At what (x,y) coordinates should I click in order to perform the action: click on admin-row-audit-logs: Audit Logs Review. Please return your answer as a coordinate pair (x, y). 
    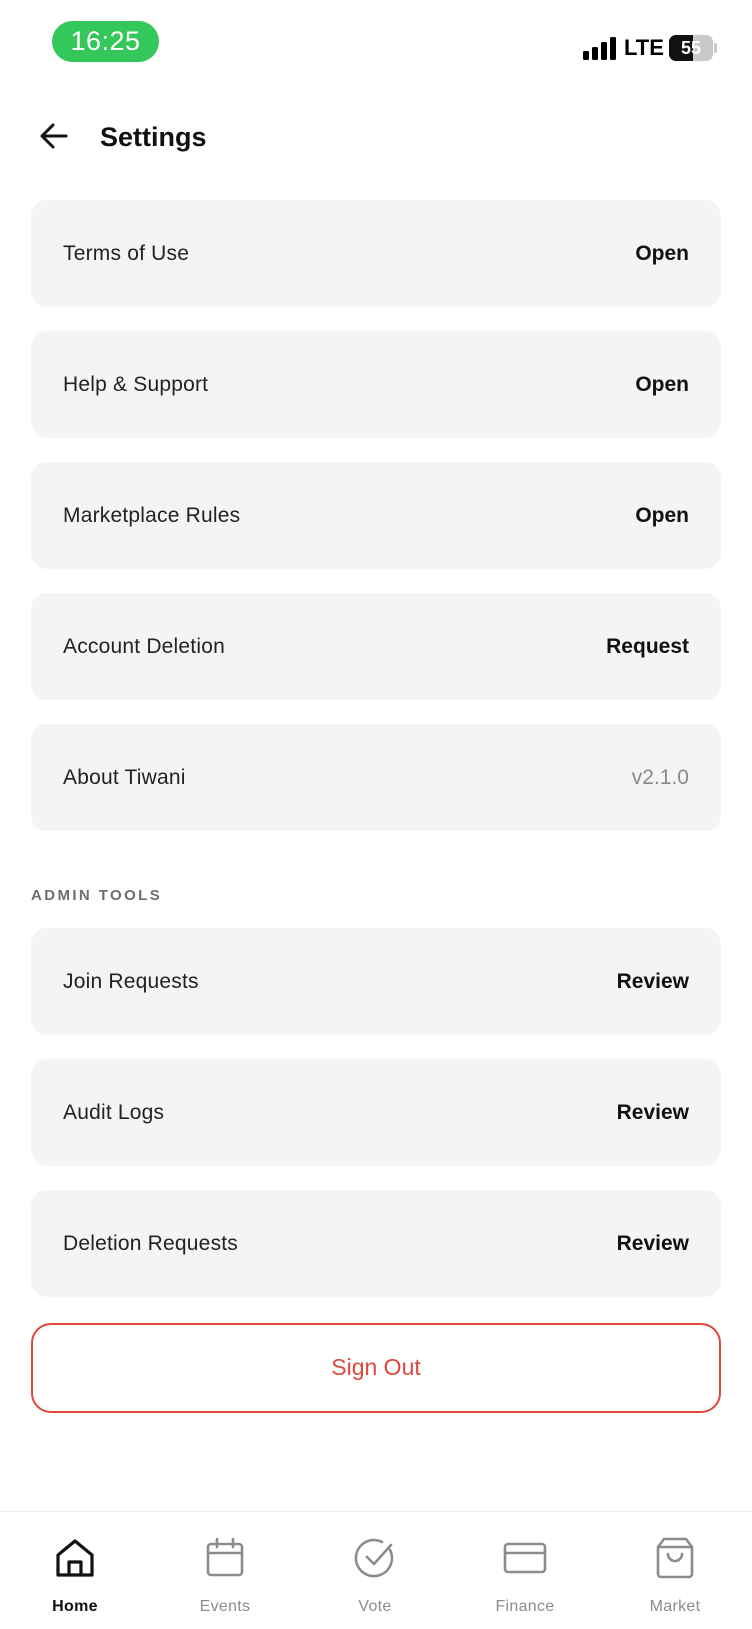
    Looking at the image, I should click on (376, 1112).